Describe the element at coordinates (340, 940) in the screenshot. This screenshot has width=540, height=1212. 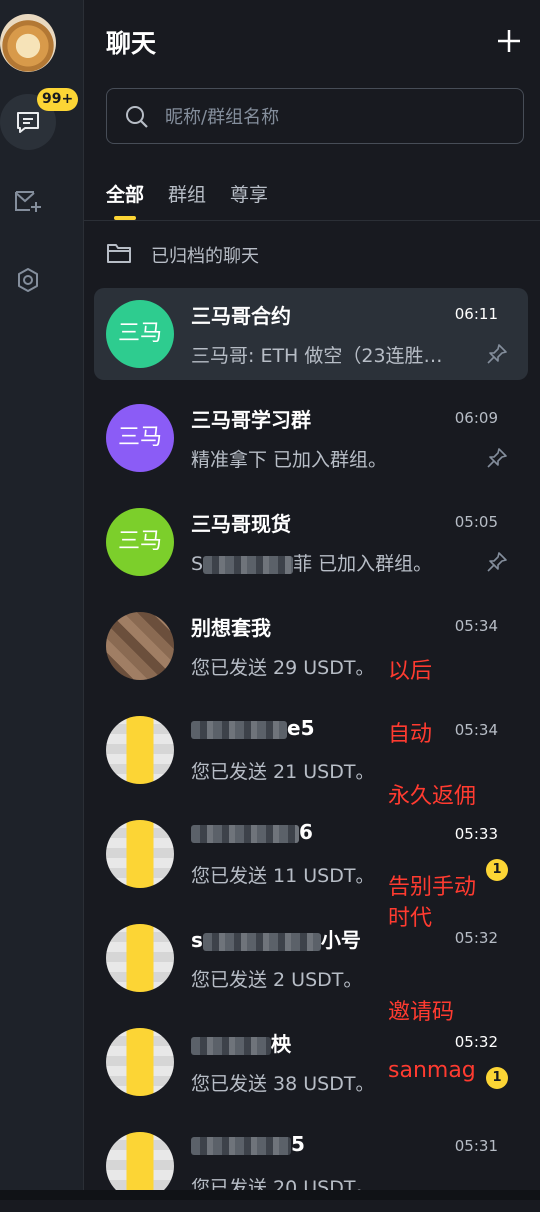
I see `chat-name-text: 小号` at that location.